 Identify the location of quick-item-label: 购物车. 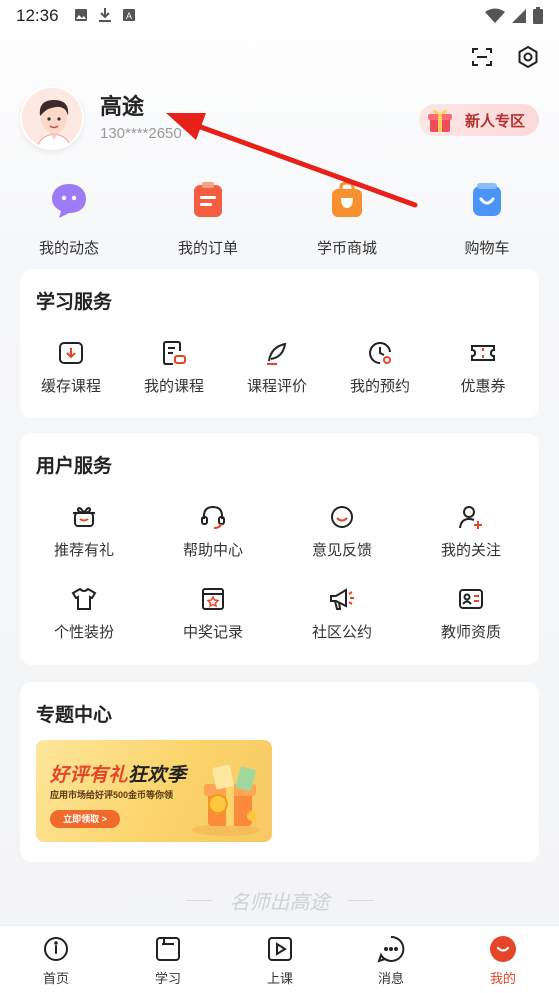
(487, 248).